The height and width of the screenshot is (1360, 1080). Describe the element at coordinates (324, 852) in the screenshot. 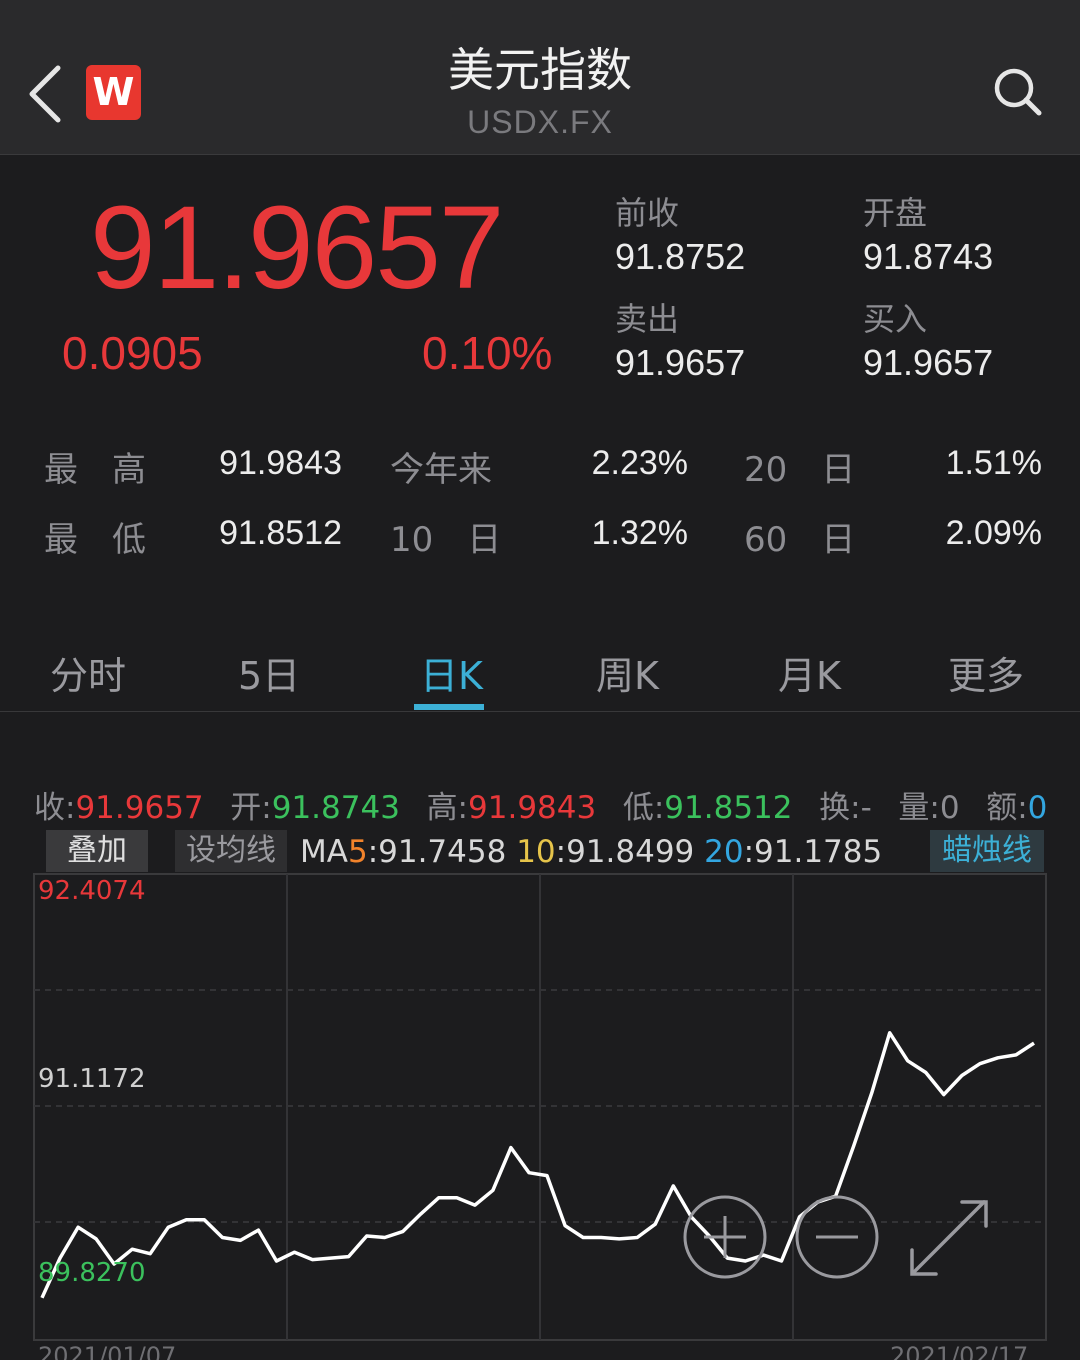

I see `ma-prefix: MA` at that location.